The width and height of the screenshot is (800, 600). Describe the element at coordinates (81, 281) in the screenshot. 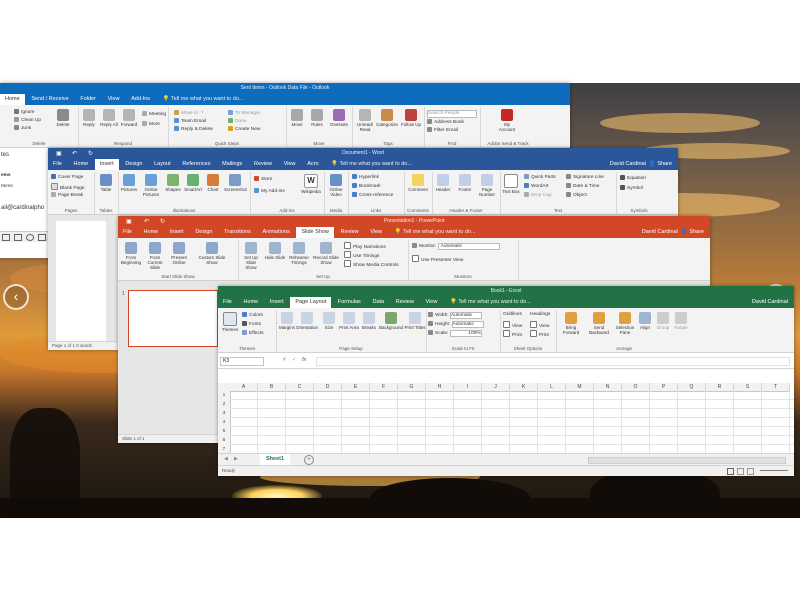

I see `word-page` at that location.